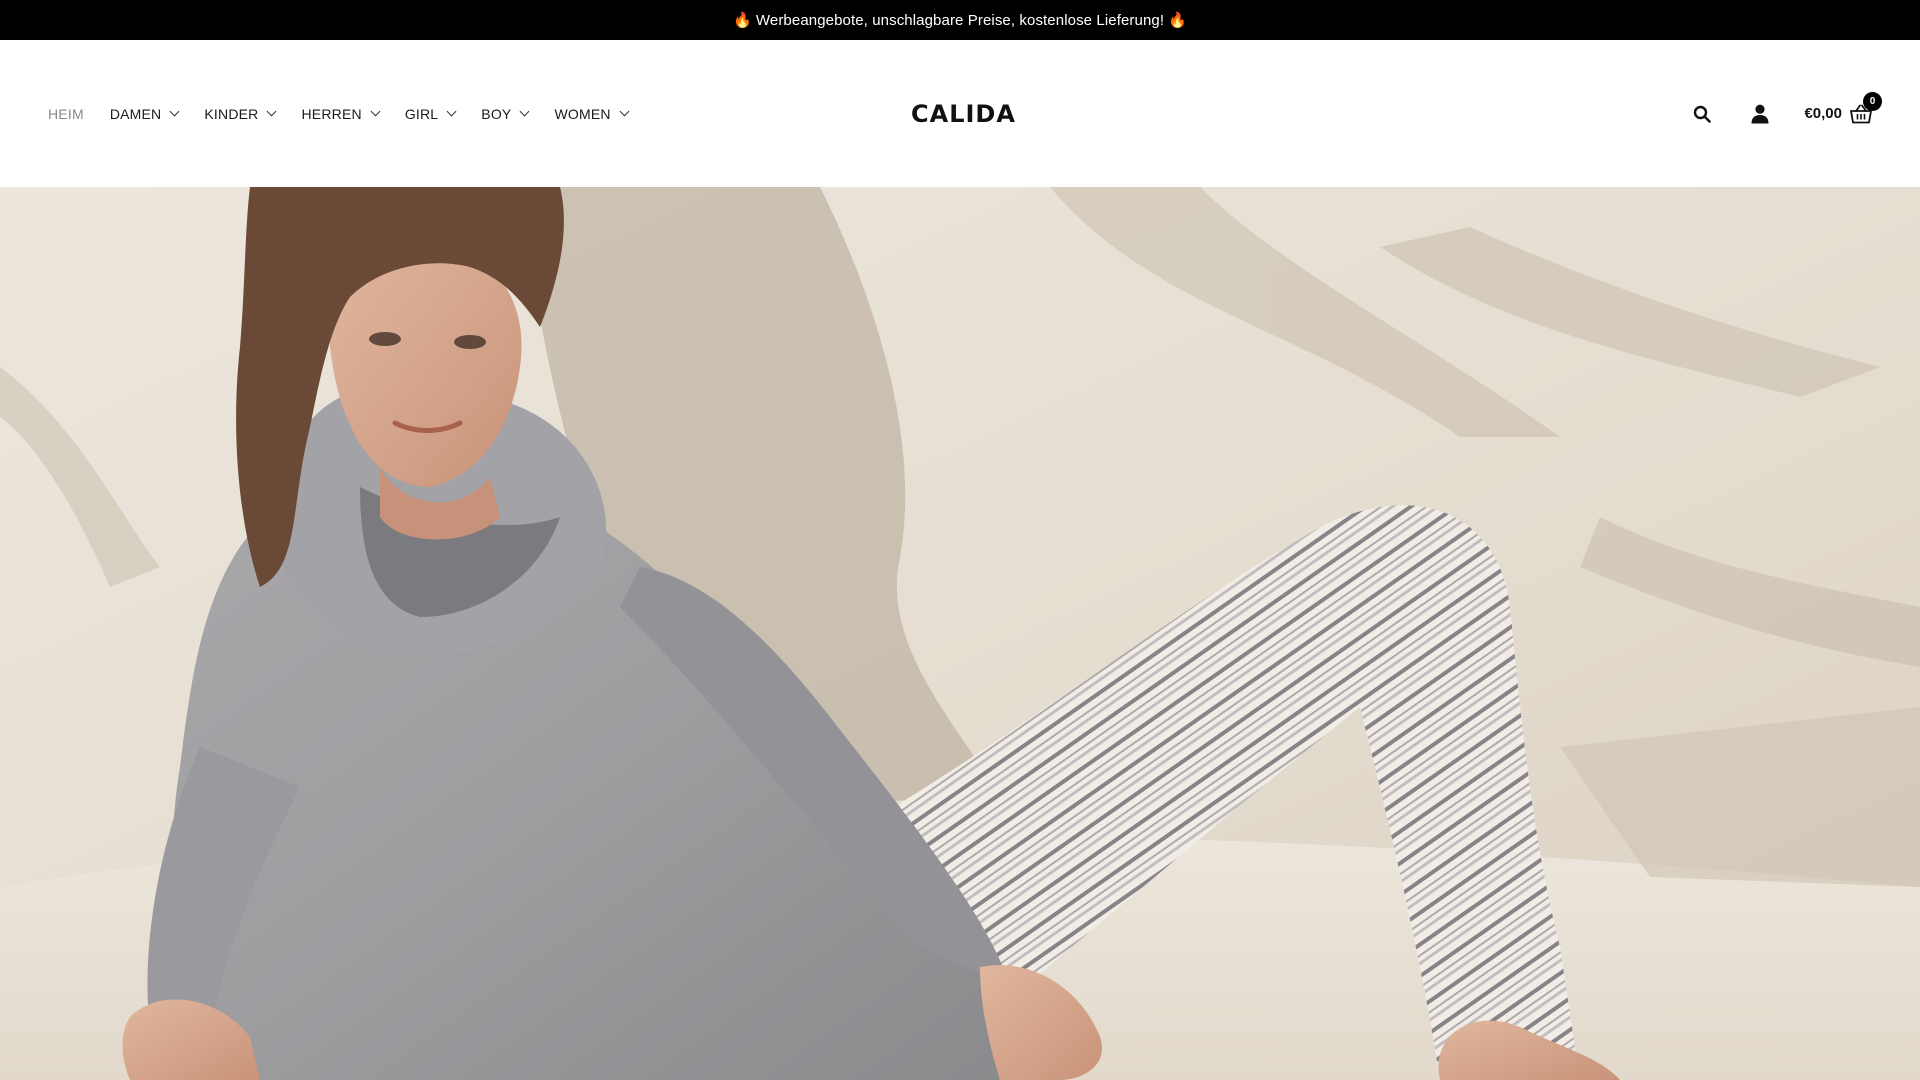  I want to click on nav-item-label: HERREN, so click(331, 113).